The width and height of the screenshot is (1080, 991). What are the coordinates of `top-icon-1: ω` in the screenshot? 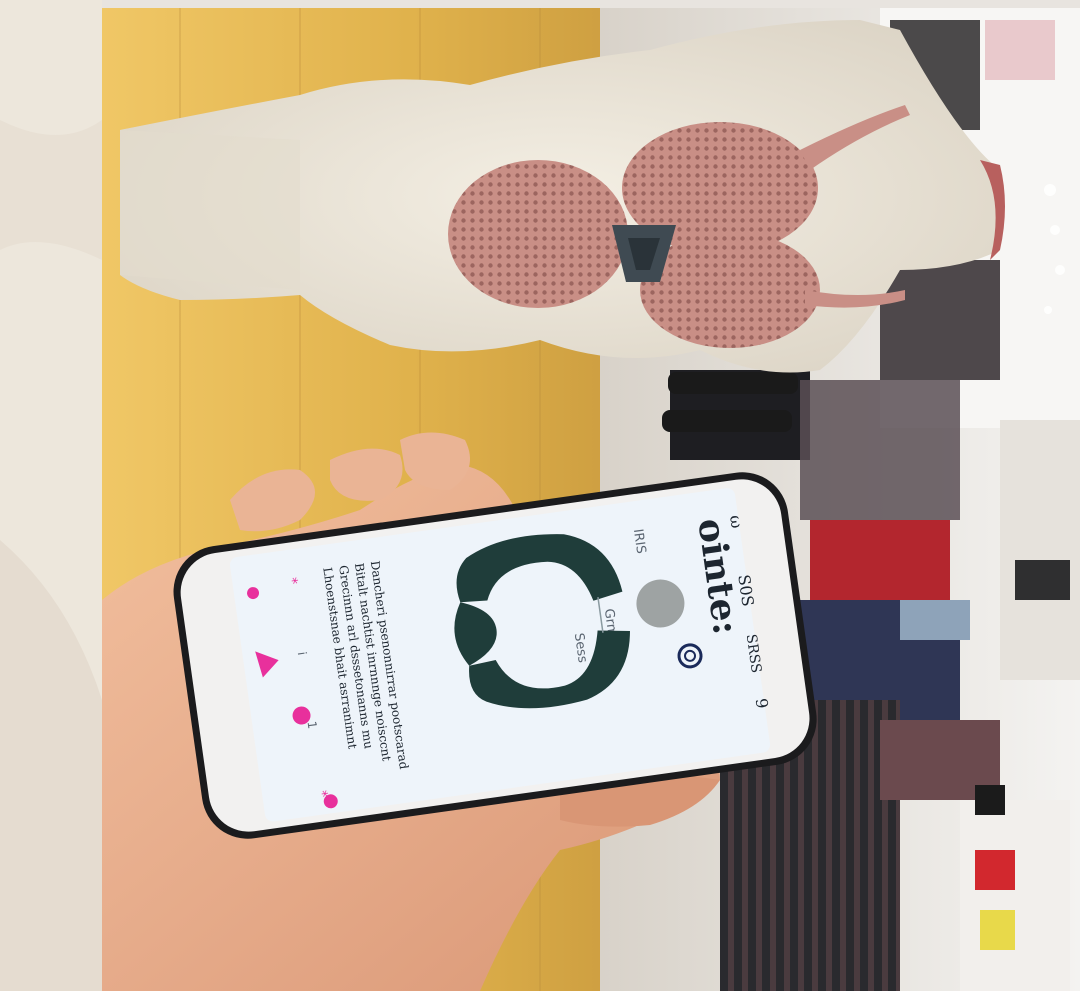 It's located at (736, 522).